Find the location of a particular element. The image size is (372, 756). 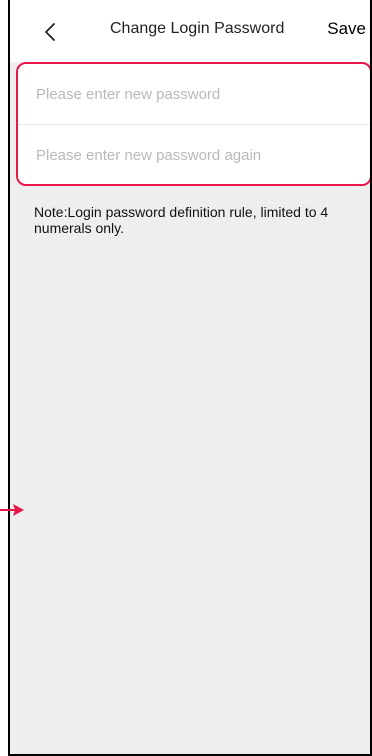

nav-bar: Change Login Password Save is located at coordinates (190, 31).